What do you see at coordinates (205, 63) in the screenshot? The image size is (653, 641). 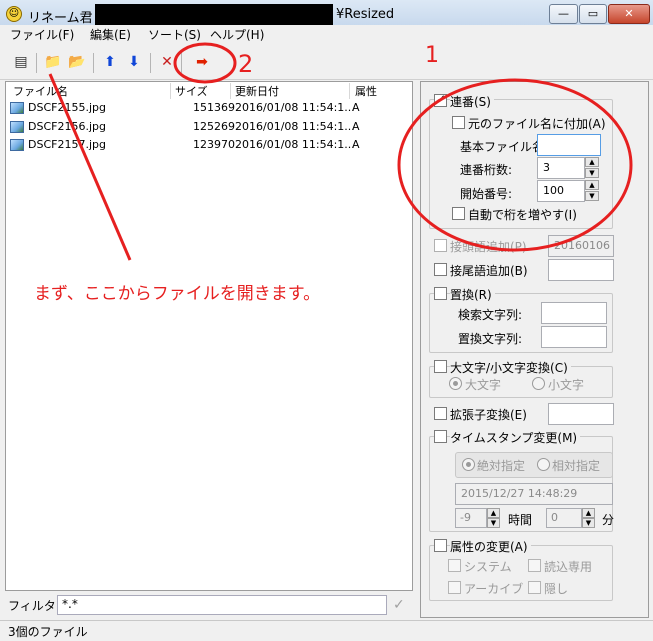 I see `annotation-circle-execute` at bounding box center [205, 63].